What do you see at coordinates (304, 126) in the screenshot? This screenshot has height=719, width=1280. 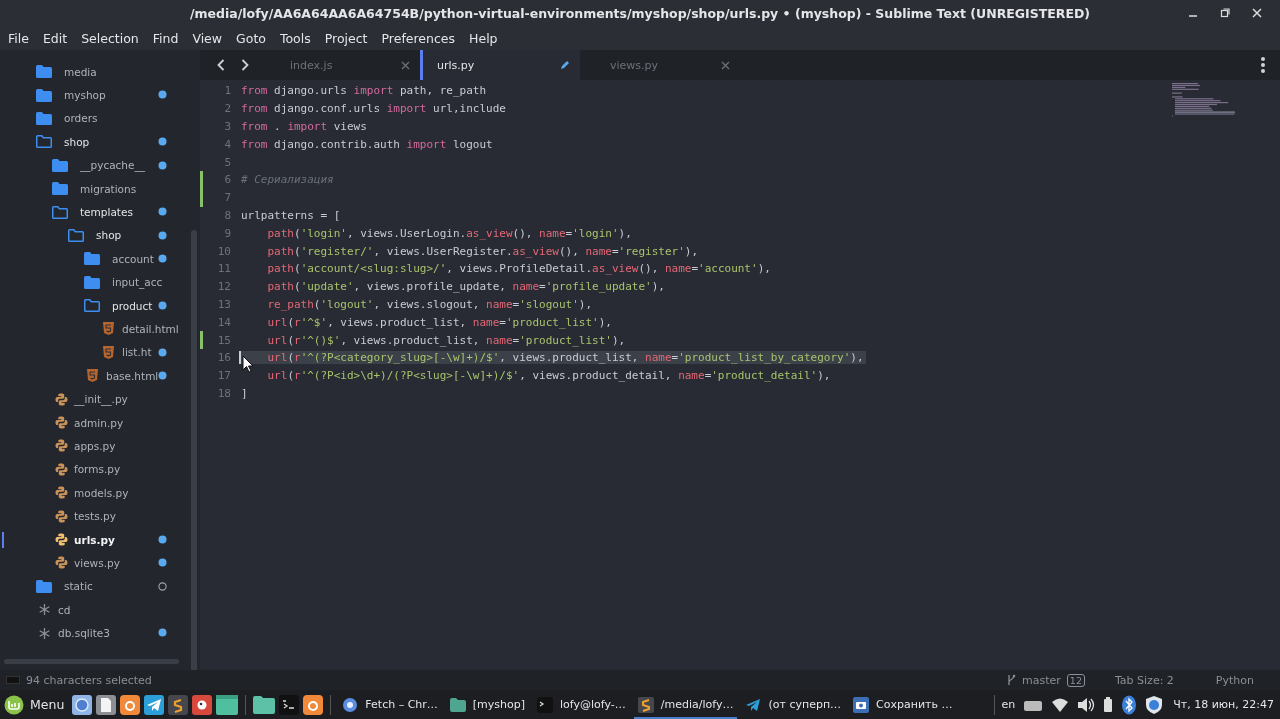 I see `code-line: from . import views` at bounding box center [304, 126].